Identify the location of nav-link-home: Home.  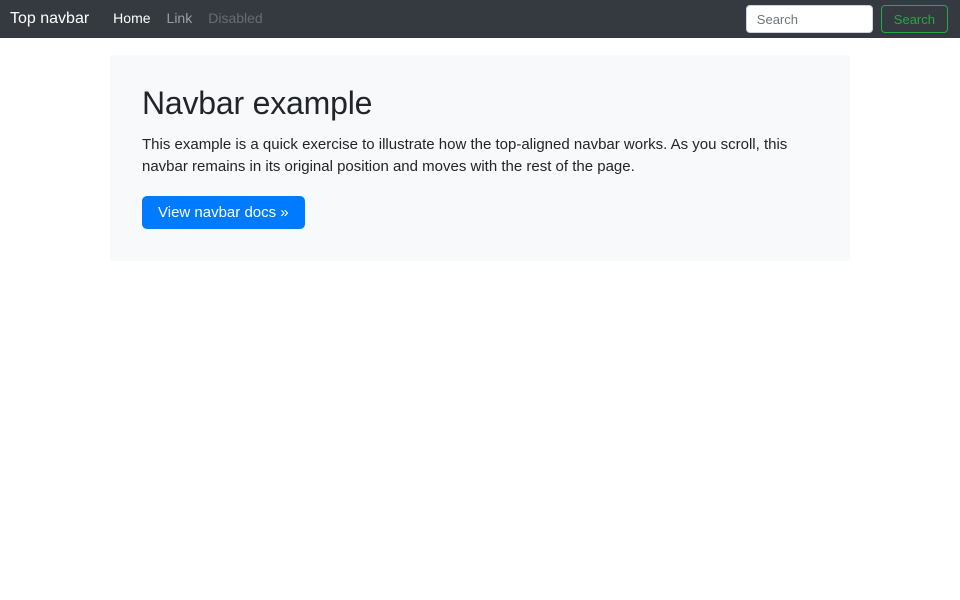
(131, 18).